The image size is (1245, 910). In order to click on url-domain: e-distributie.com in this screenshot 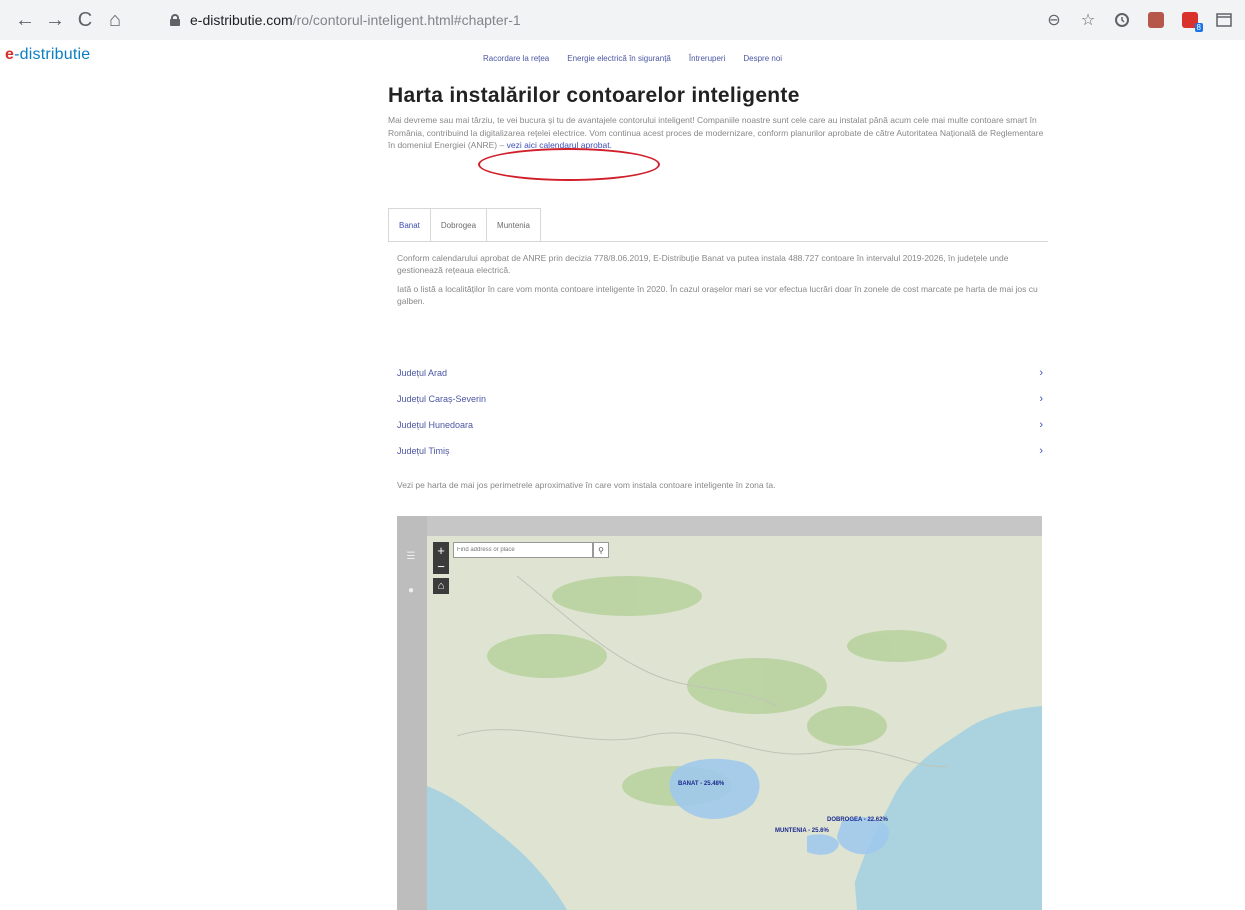, I will do `click(241, 20)`.